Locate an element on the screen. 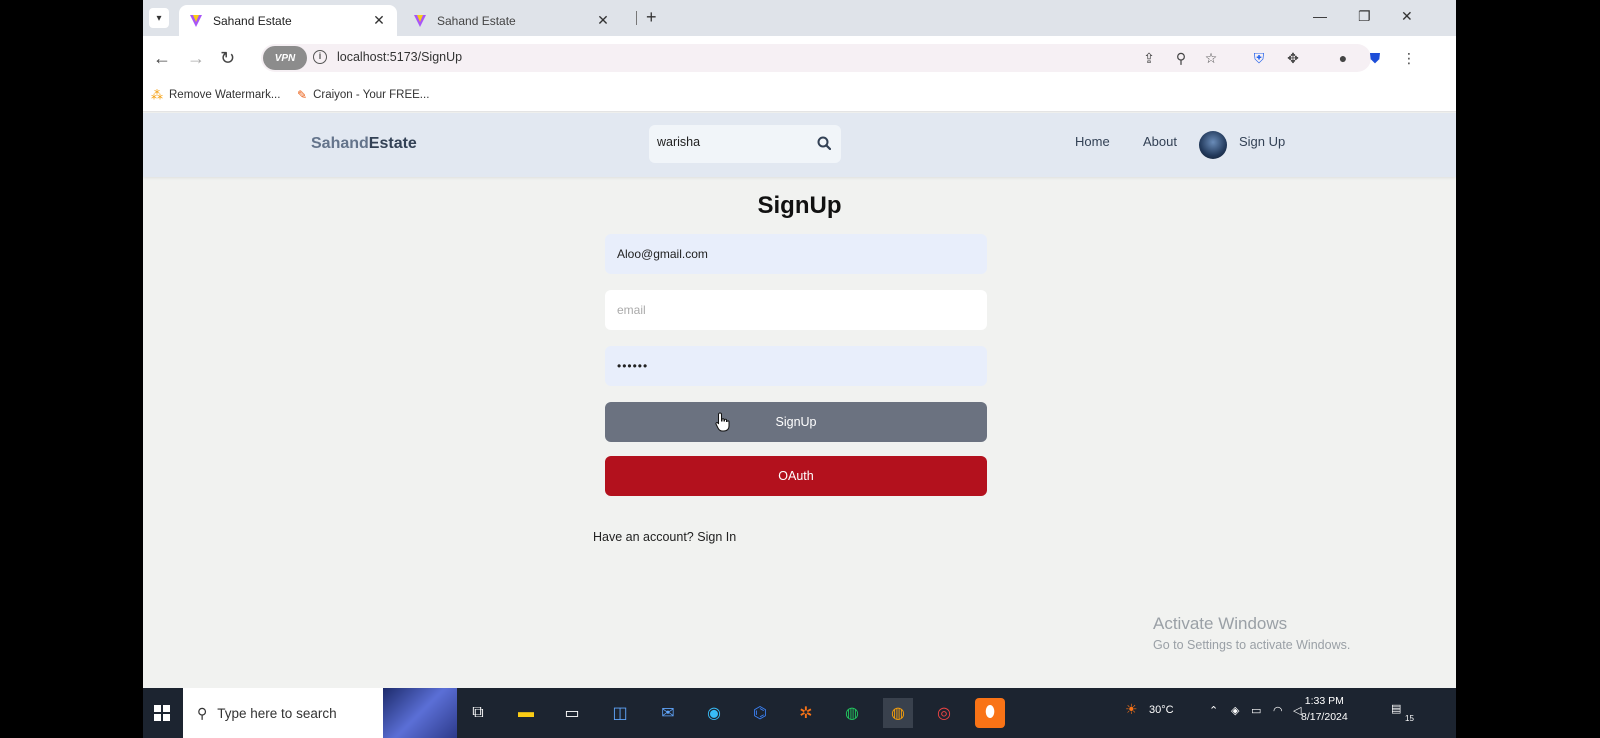  hand-cursor-icon is located at coordinates (722, 422).